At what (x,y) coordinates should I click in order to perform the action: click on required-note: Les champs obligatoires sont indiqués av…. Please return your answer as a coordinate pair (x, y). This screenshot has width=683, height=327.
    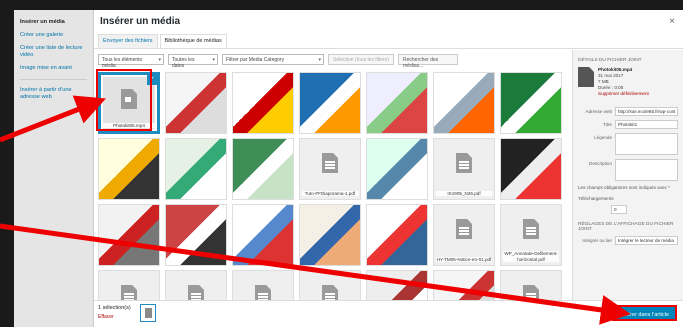
    Looking at the image, I should click on (624, 187).